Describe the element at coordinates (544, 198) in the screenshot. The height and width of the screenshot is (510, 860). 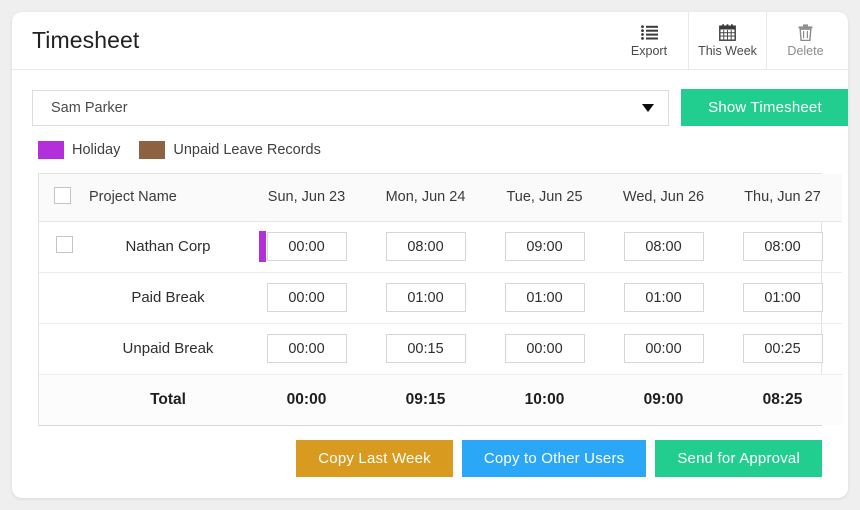
I see `column-header-day-2: Tue, Jun 25` at that location.